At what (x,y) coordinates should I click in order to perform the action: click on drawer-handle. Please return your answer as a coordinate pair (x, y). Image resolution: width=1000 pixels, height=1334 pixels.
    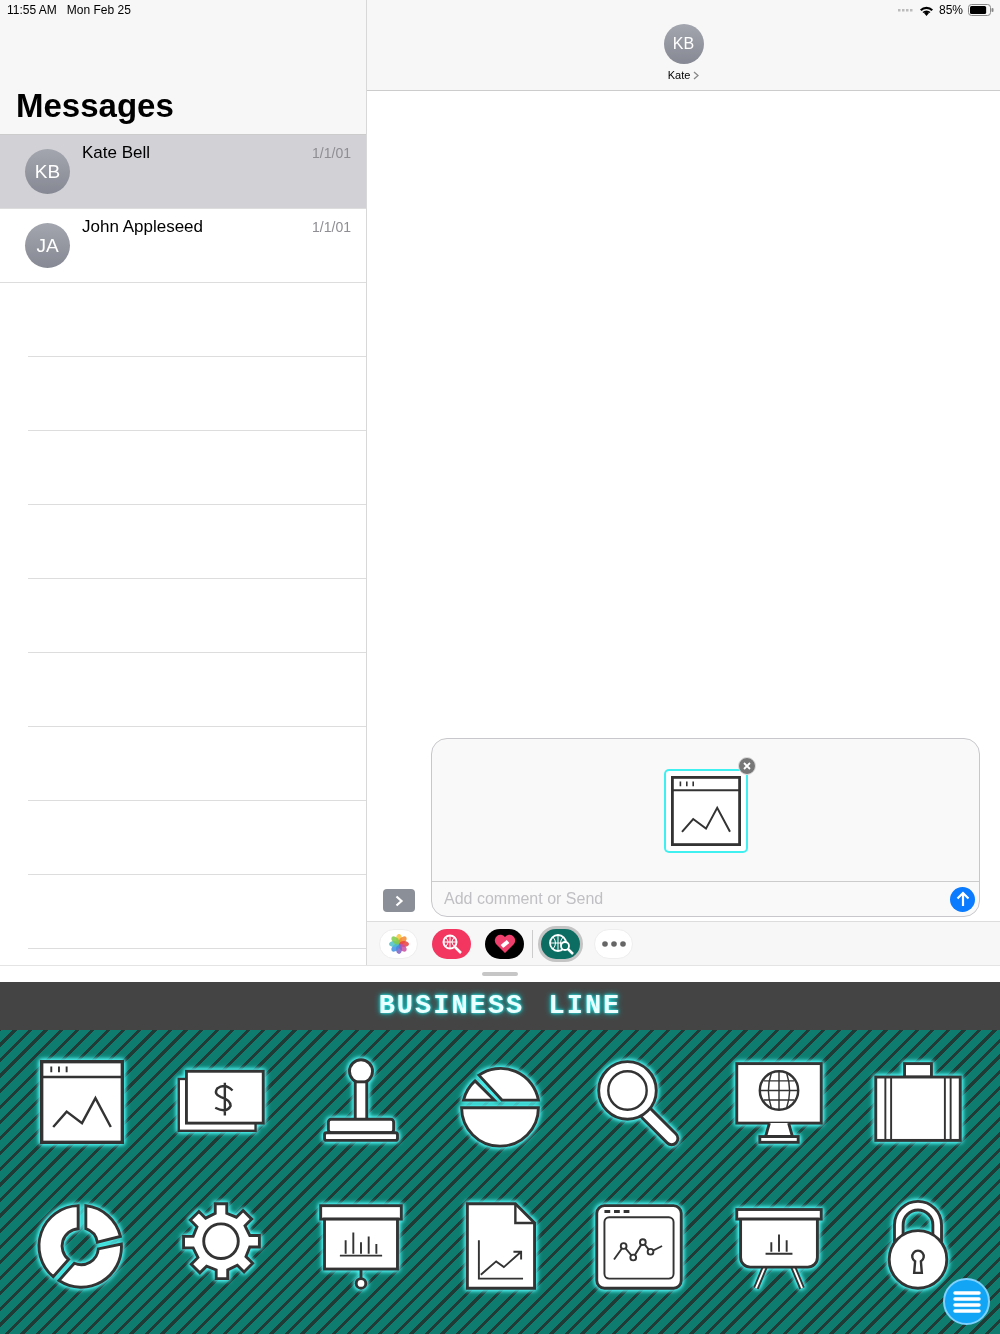
    Looking at the image, I should click on (500, 974).